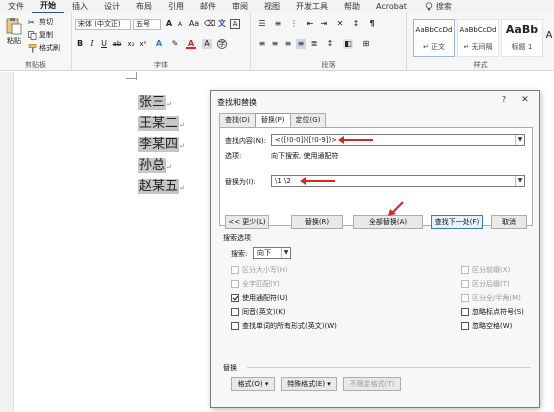  What do you see at coordinates (255, 284) in the screenshot?
I see `option-whole-word: 全字匹配(Y)` at bounding box center [255, 284].